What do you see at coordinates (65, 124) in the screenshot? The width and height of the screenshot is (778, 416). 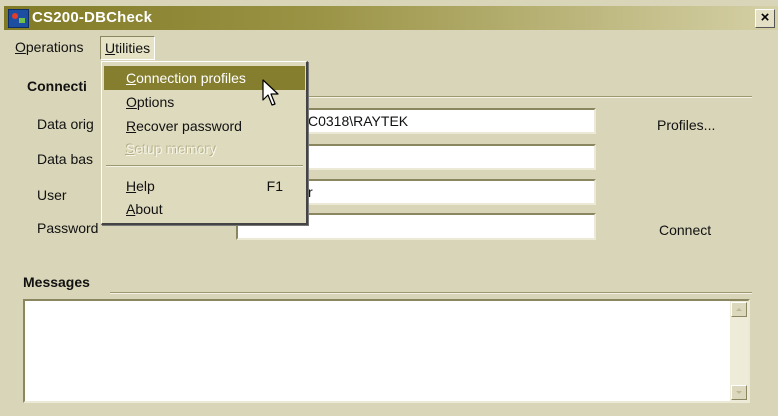 I see `data-origin-label: Data orig` at bounding box center [65, 124].